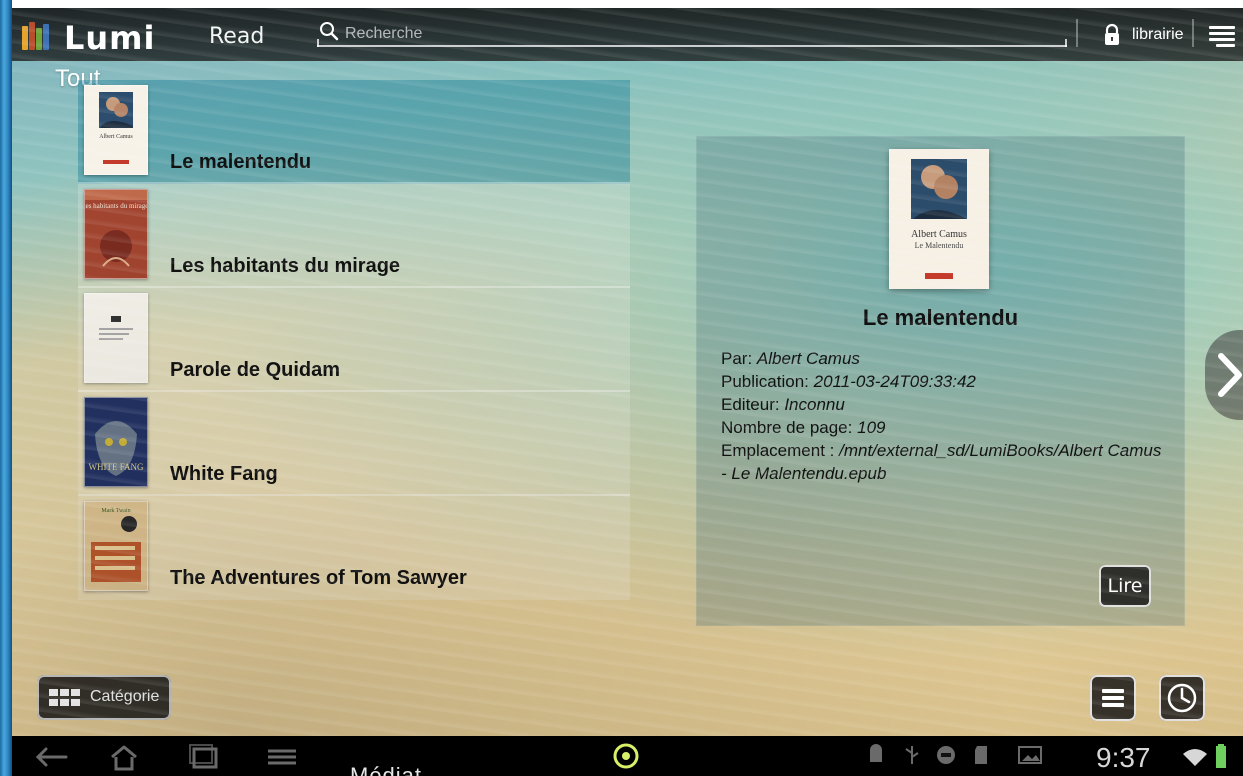 The image size is (1243, 776). Describe the element at coordinates (386, 769) in the screenshot. I see `watermark-text: Médiat` at that location.